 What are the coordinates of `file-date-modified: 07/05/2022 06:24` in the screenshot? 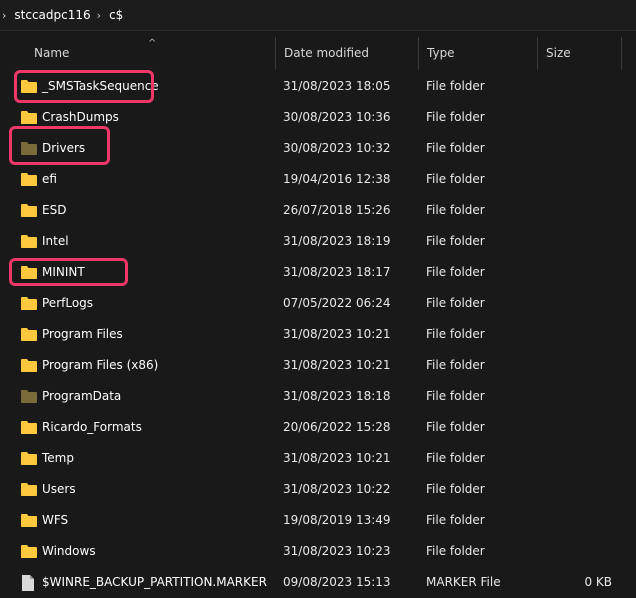 It's located at (337, 303).